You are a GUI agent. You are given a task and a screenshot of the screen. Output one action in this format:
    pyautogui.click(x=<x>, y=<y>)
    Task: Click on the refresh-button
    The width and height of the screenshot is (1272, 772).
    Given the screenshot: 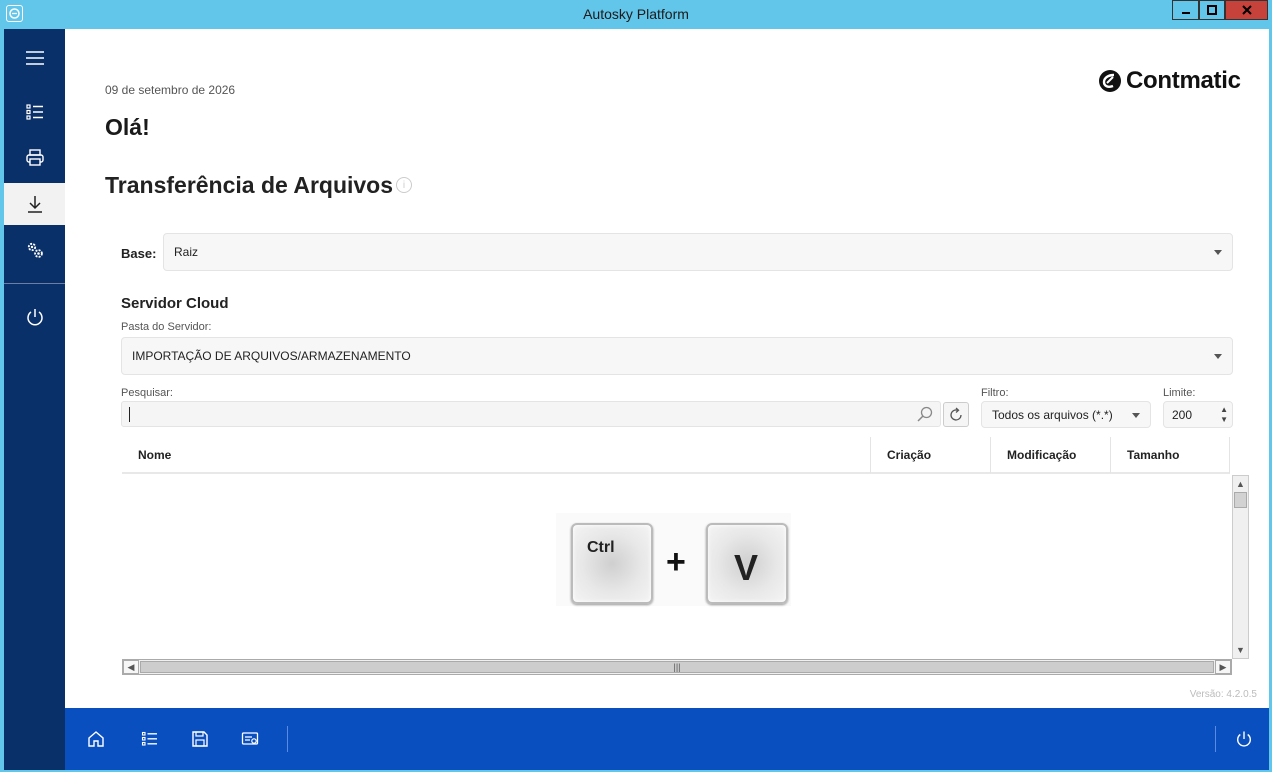 What is the action you would take?
    pyautogui.click(x=956, y=414)
    